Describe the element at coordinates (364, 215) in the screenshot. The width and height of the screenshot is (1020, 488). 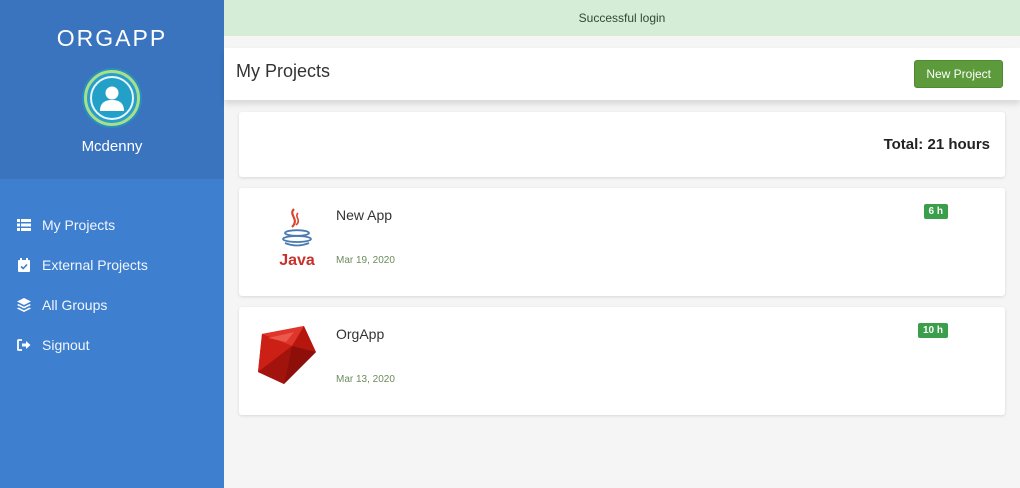
I see `project-name: New App` at that location.